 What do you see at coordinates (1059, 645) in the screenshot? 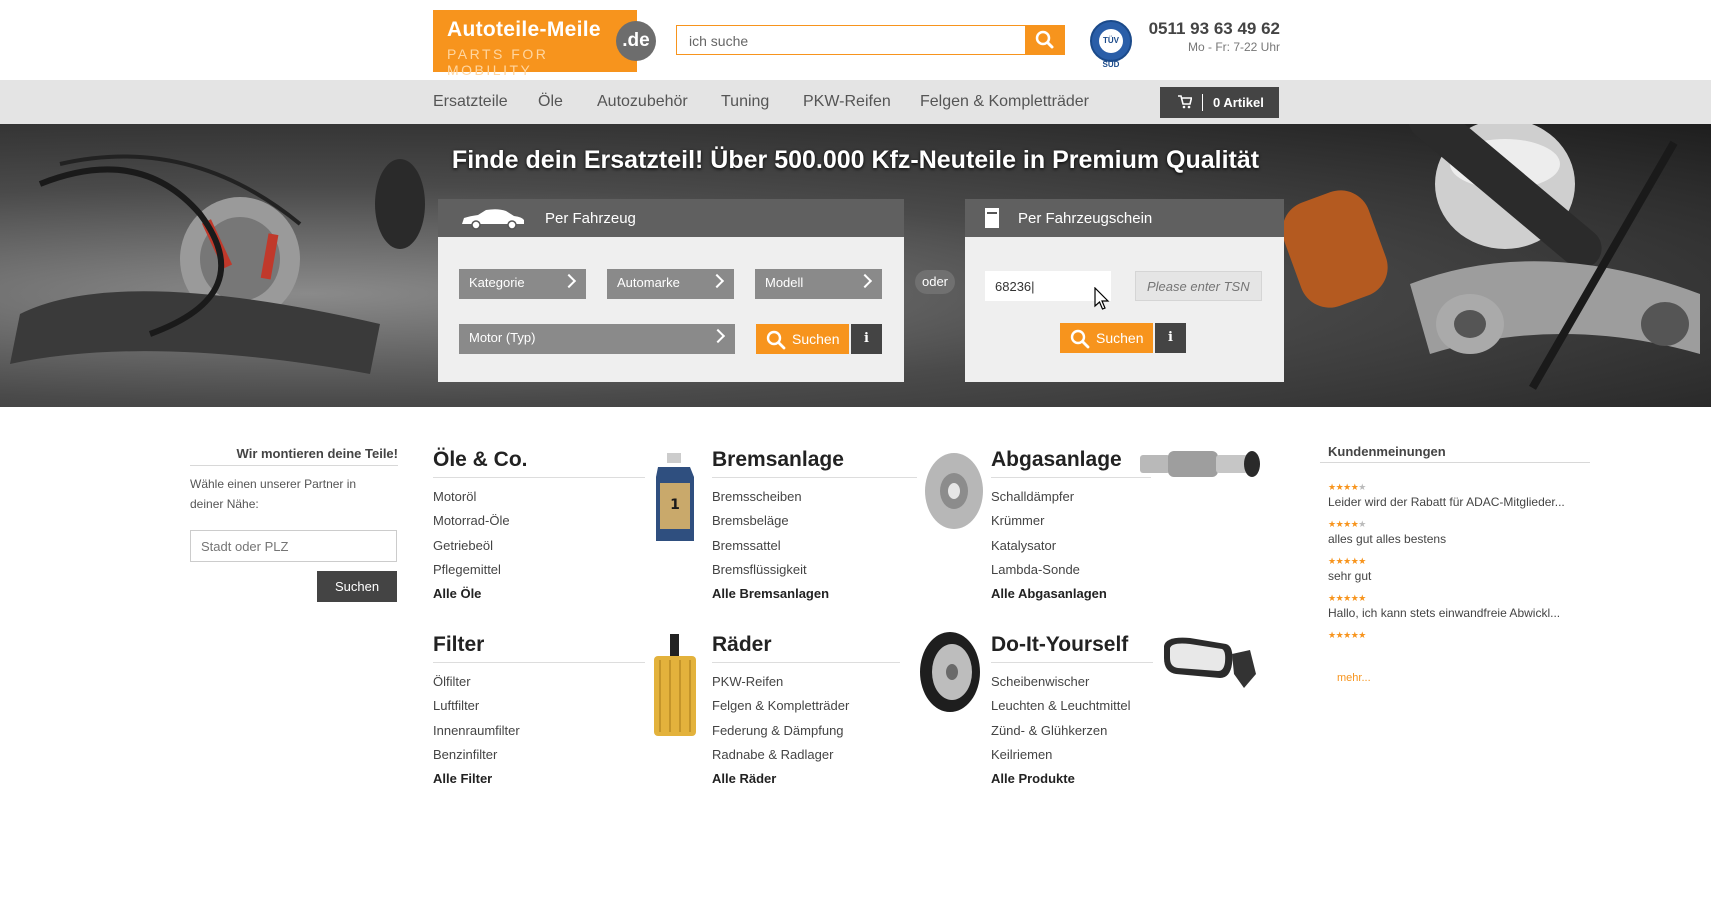
I see `category-title-diy: Do-It-Yourself` at bounding box center [1059, 645].